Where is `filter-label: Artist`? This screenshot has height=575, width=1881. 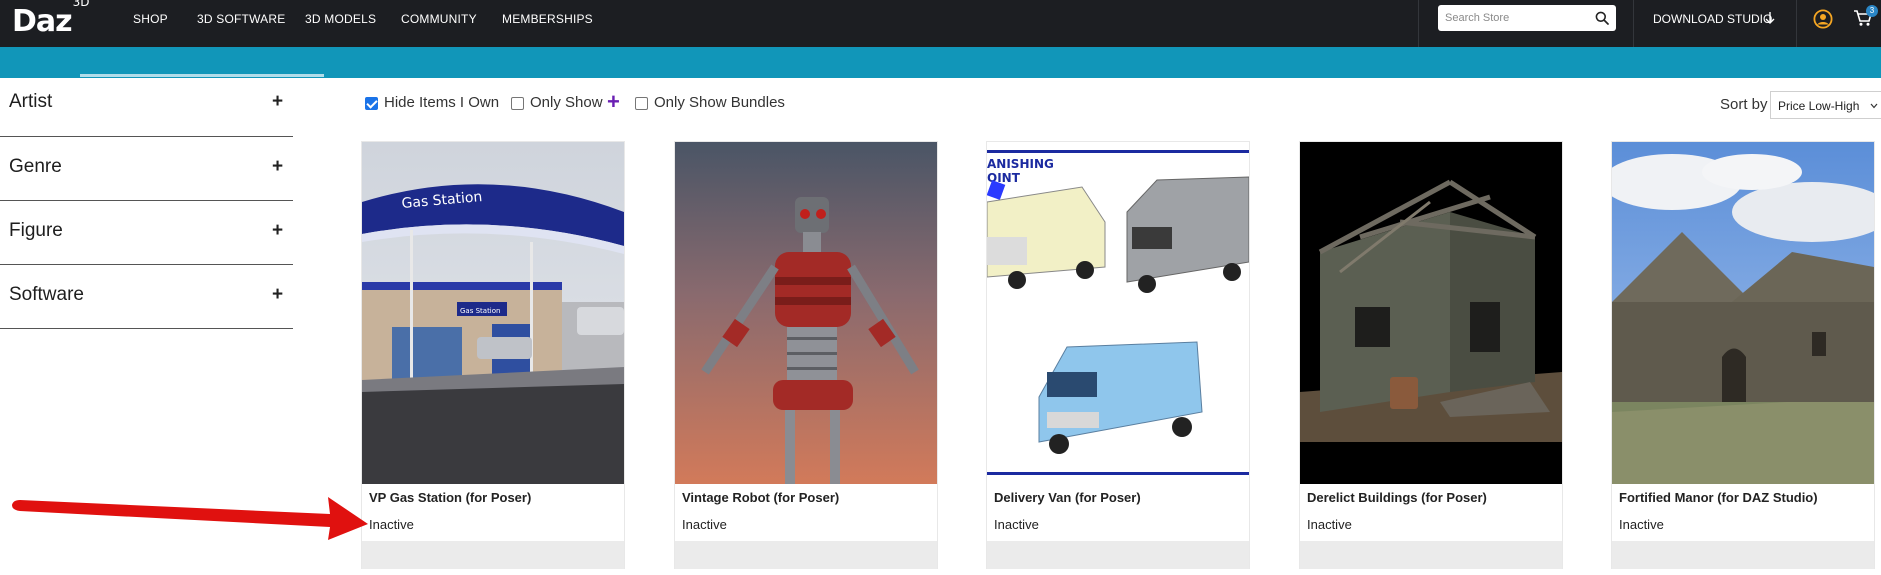
filter-label: Artist is located at coordinates (31, 101).